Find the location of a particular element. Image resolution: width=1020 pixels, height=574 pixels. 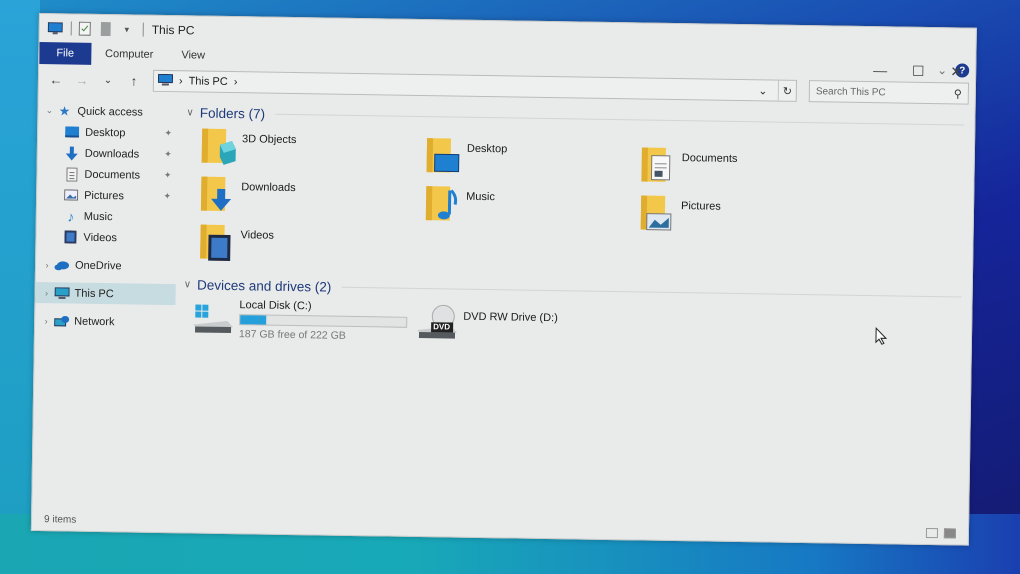

drive-label: Local Disk (C:) is located at coordinates (275, 306).